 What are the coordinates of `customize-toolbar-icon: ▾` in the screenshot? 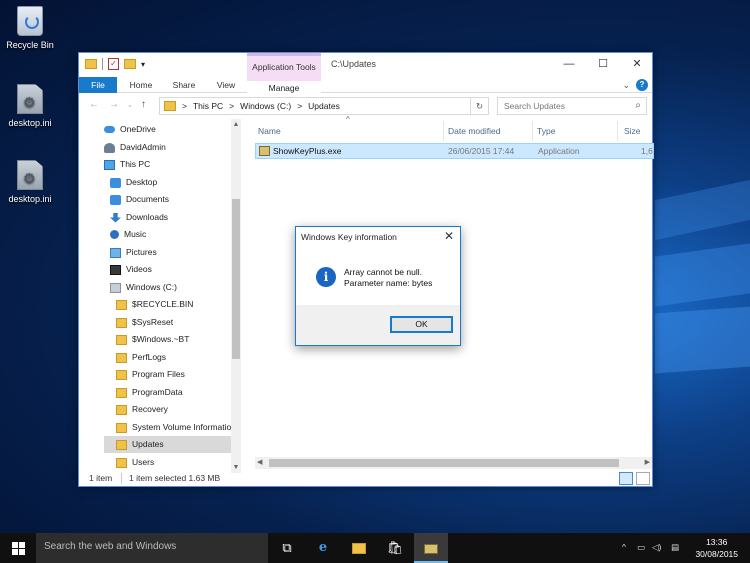 It's located at (143, 64).